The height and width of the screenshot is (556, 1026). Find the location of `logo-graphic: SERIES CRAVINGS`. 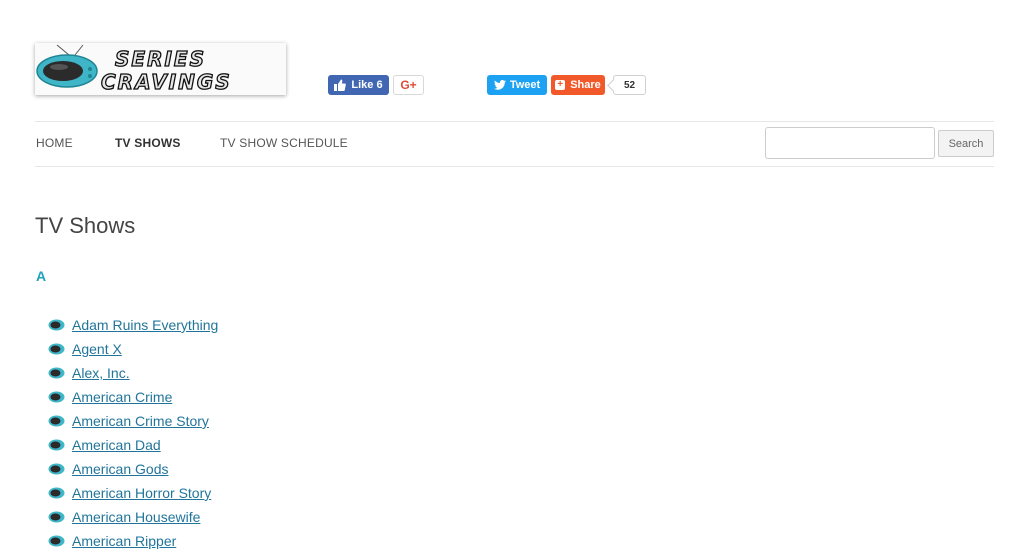

logo-graphic: SERIES CRAVINGS is located at coordinates (134, 69).